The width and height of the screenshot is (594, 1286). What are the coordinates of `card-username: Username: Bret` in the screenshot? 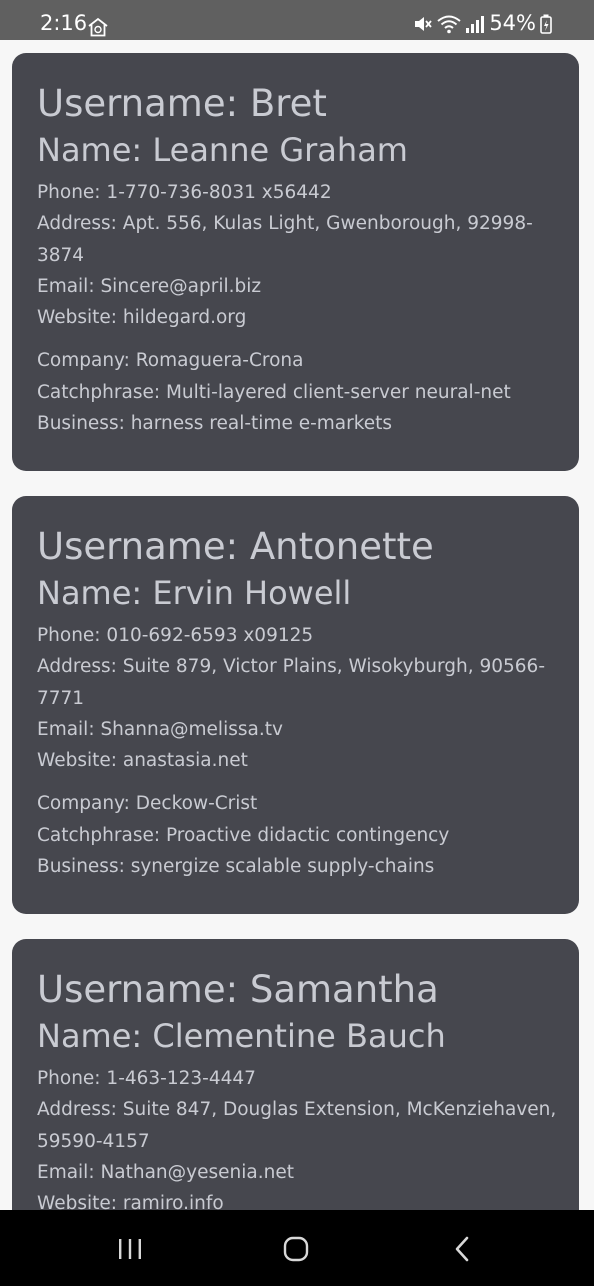 It's located at (182, 103).